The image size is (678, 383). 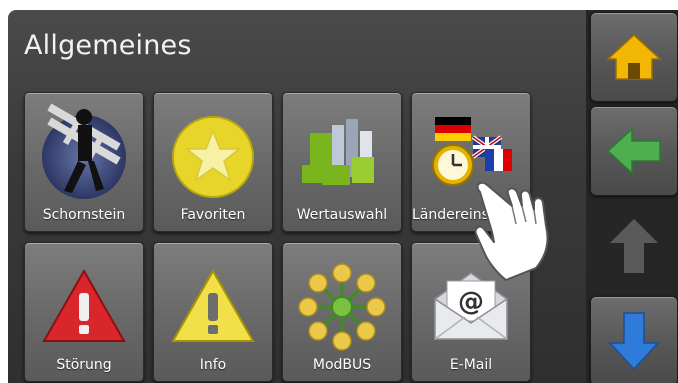 I want to click on star-icon, so click(x=213, y=157).